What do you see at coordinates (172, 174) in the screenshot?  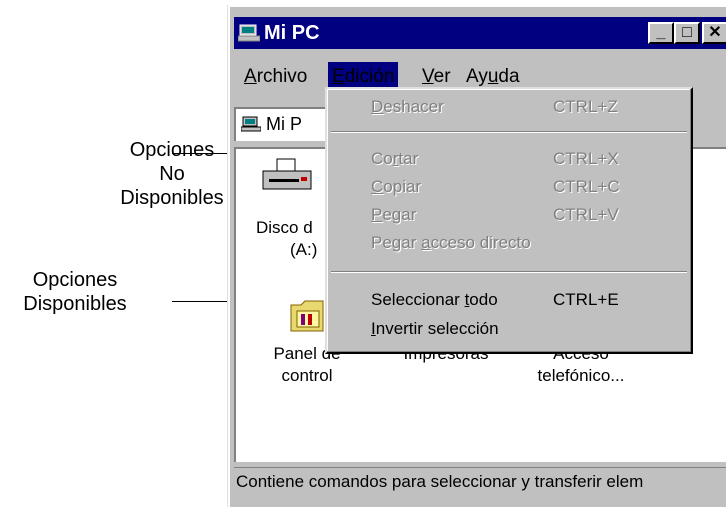 I see `annotation-unavailable: Opciones No Disponibles` at bounding box center [172, 174].